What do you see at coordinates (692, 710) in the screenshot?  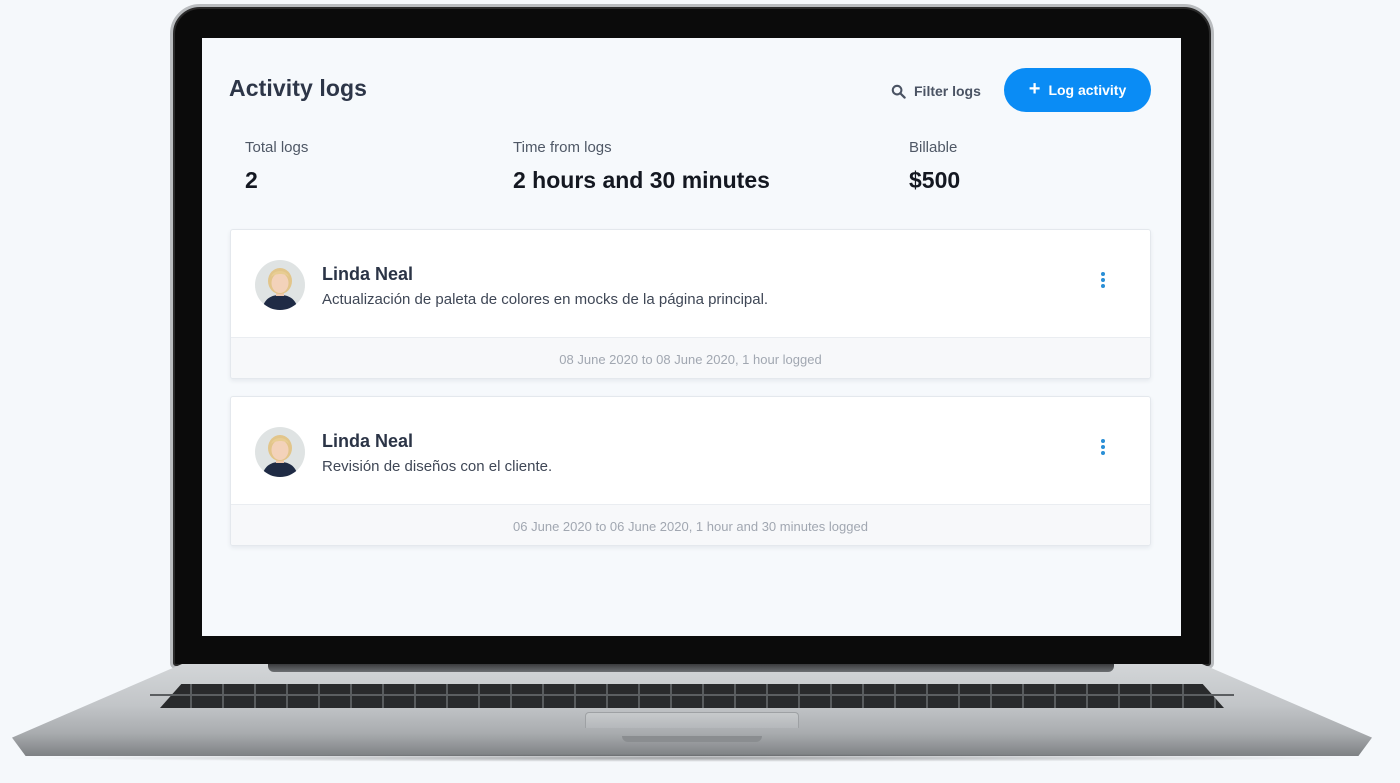 I see `laptop-base` at bounding box center [692, 710].